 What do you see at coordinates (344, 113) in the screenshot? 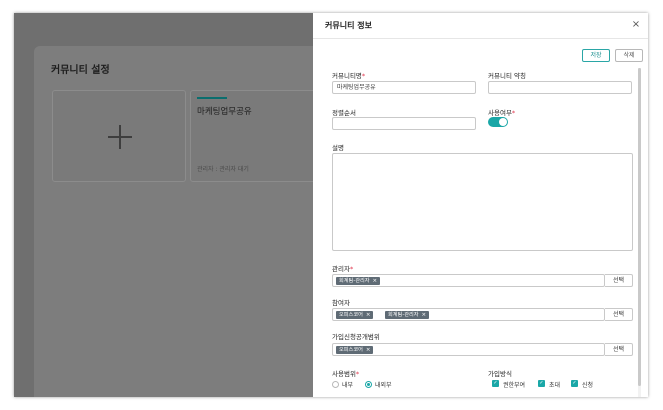
I see `order-label: 정렬순서` at bounding box center [344, 113].